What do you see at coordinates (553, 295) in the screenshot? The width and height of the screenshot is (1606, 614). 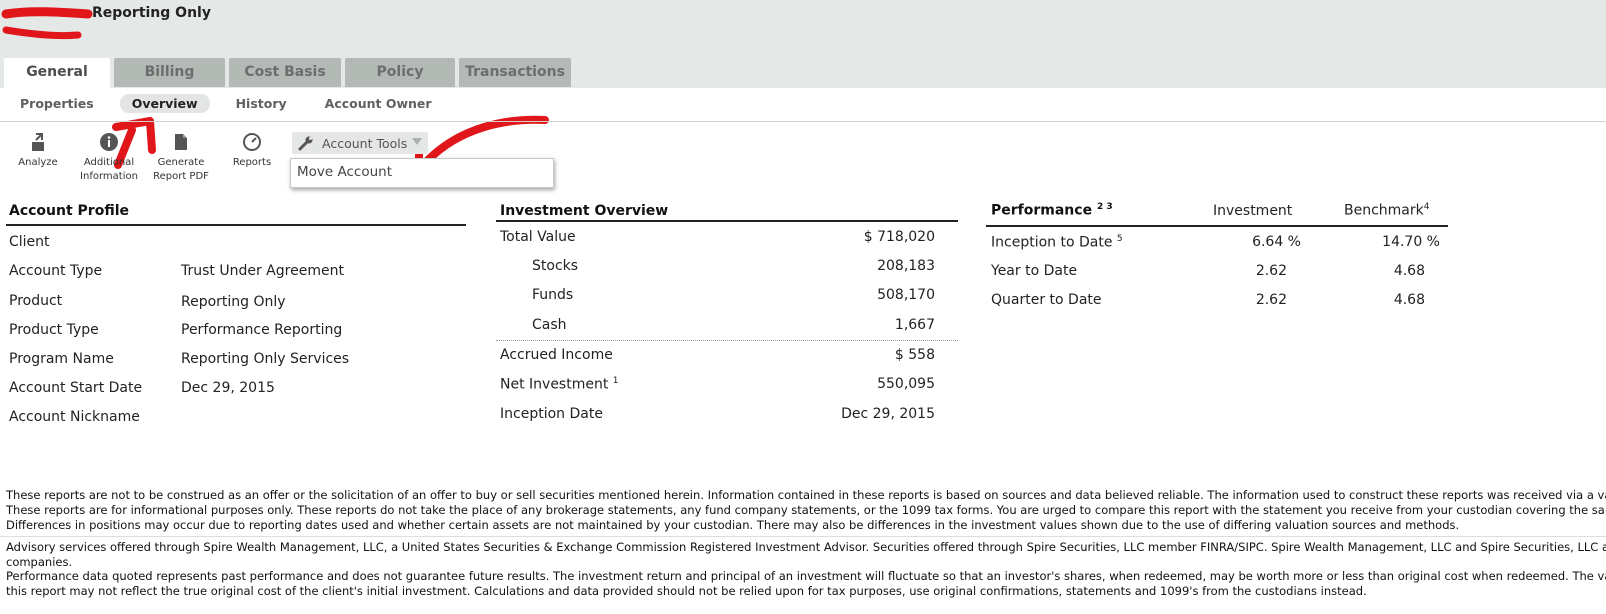 I see `funds-label: Funds` at bounding box center [553, 295].